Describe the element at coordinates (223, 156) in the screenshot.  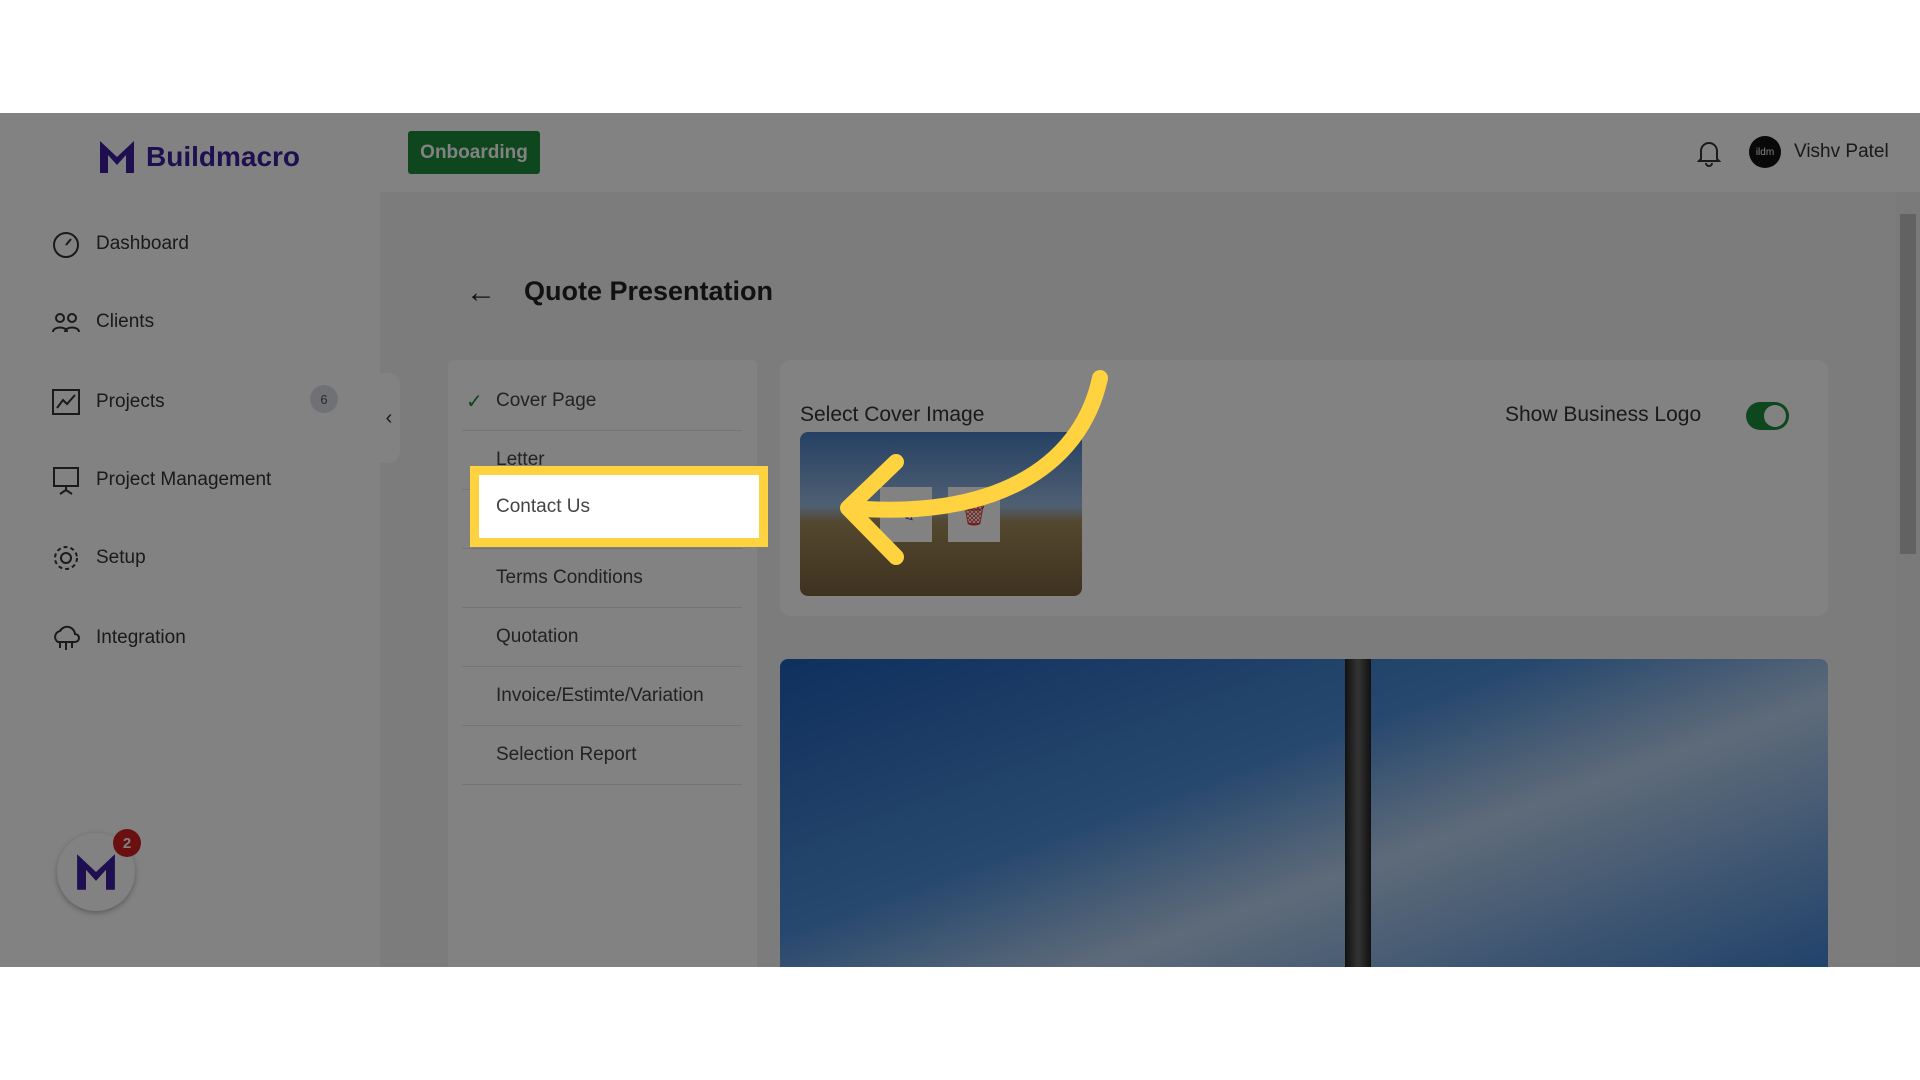
I see `brand-name: Buildmacro` at that location.